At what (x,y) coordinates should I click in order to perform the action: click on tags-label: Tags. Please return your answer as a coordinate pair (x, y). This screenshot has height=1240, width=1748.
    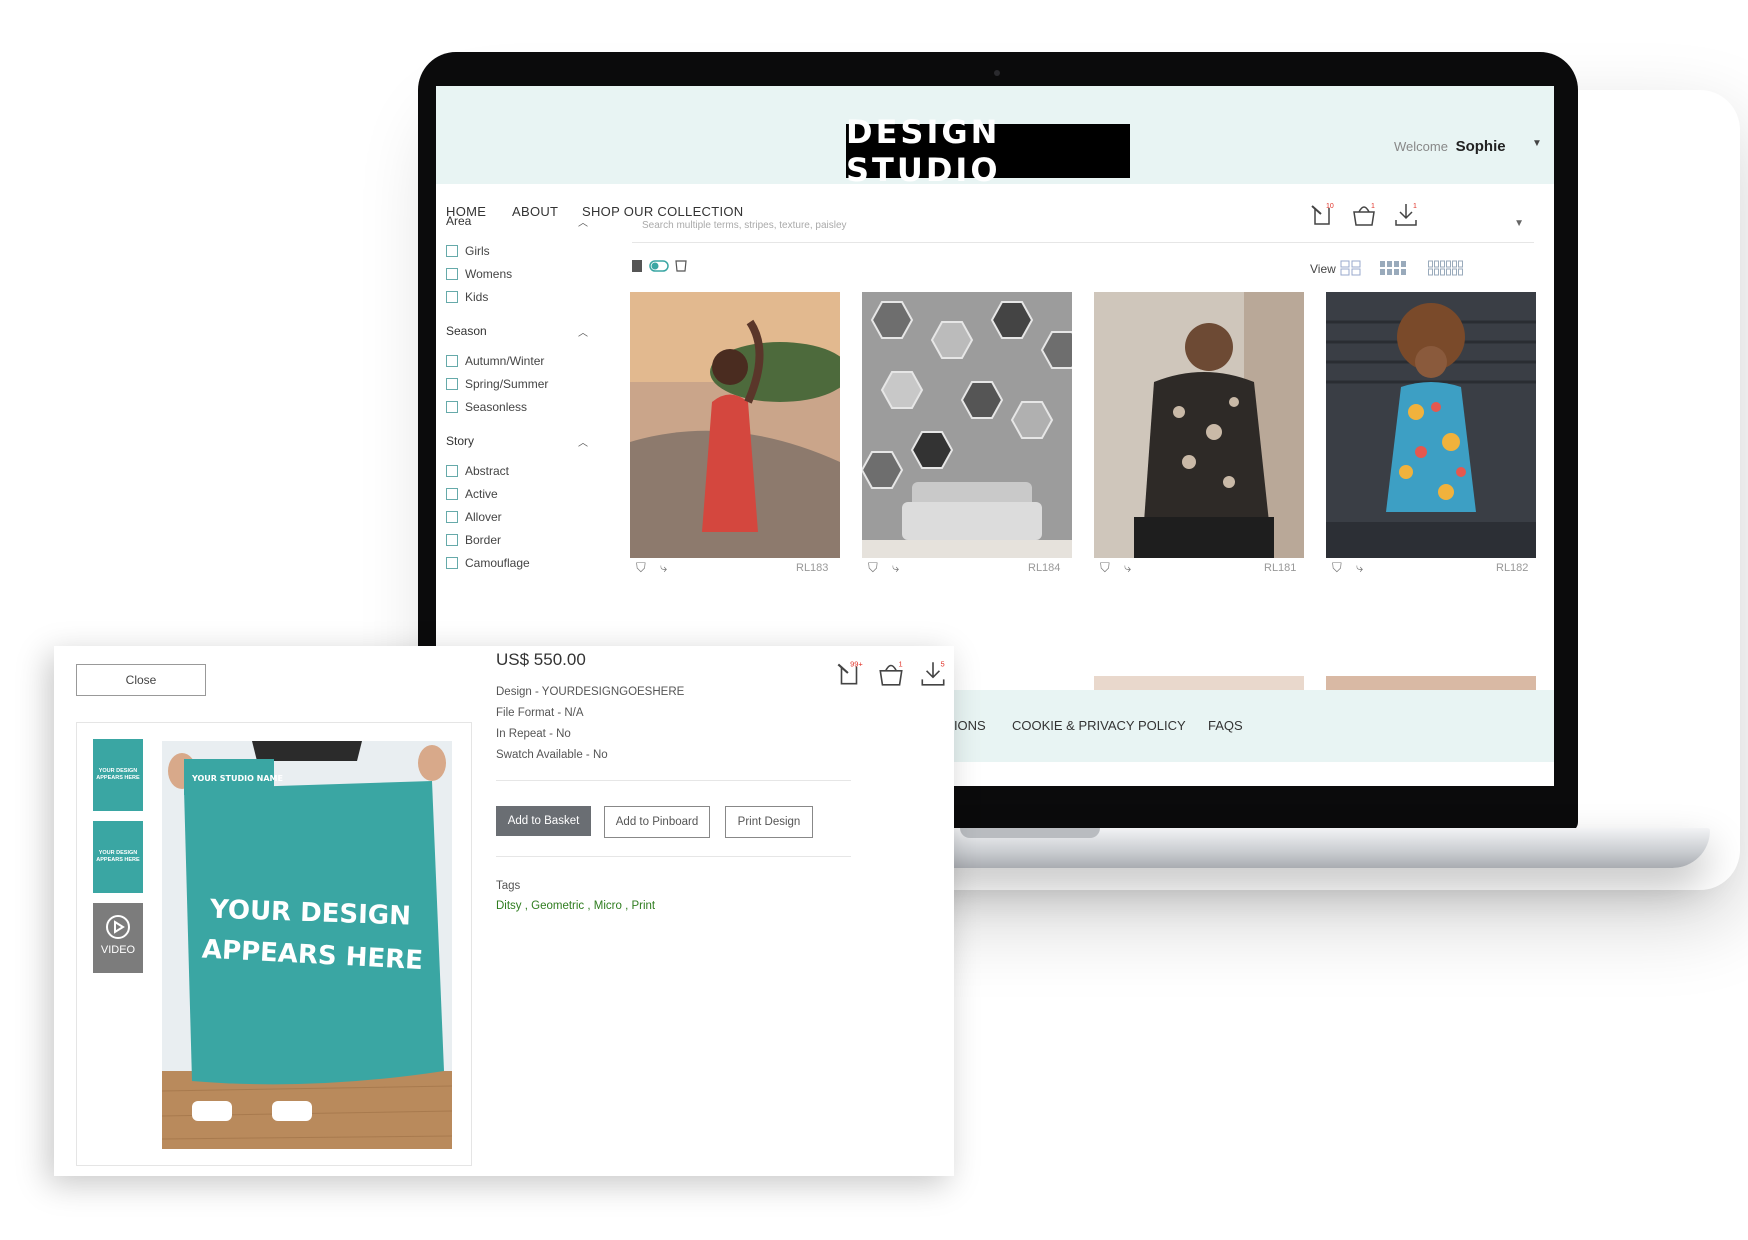
    Looking at the image, I should click on (508, 886).